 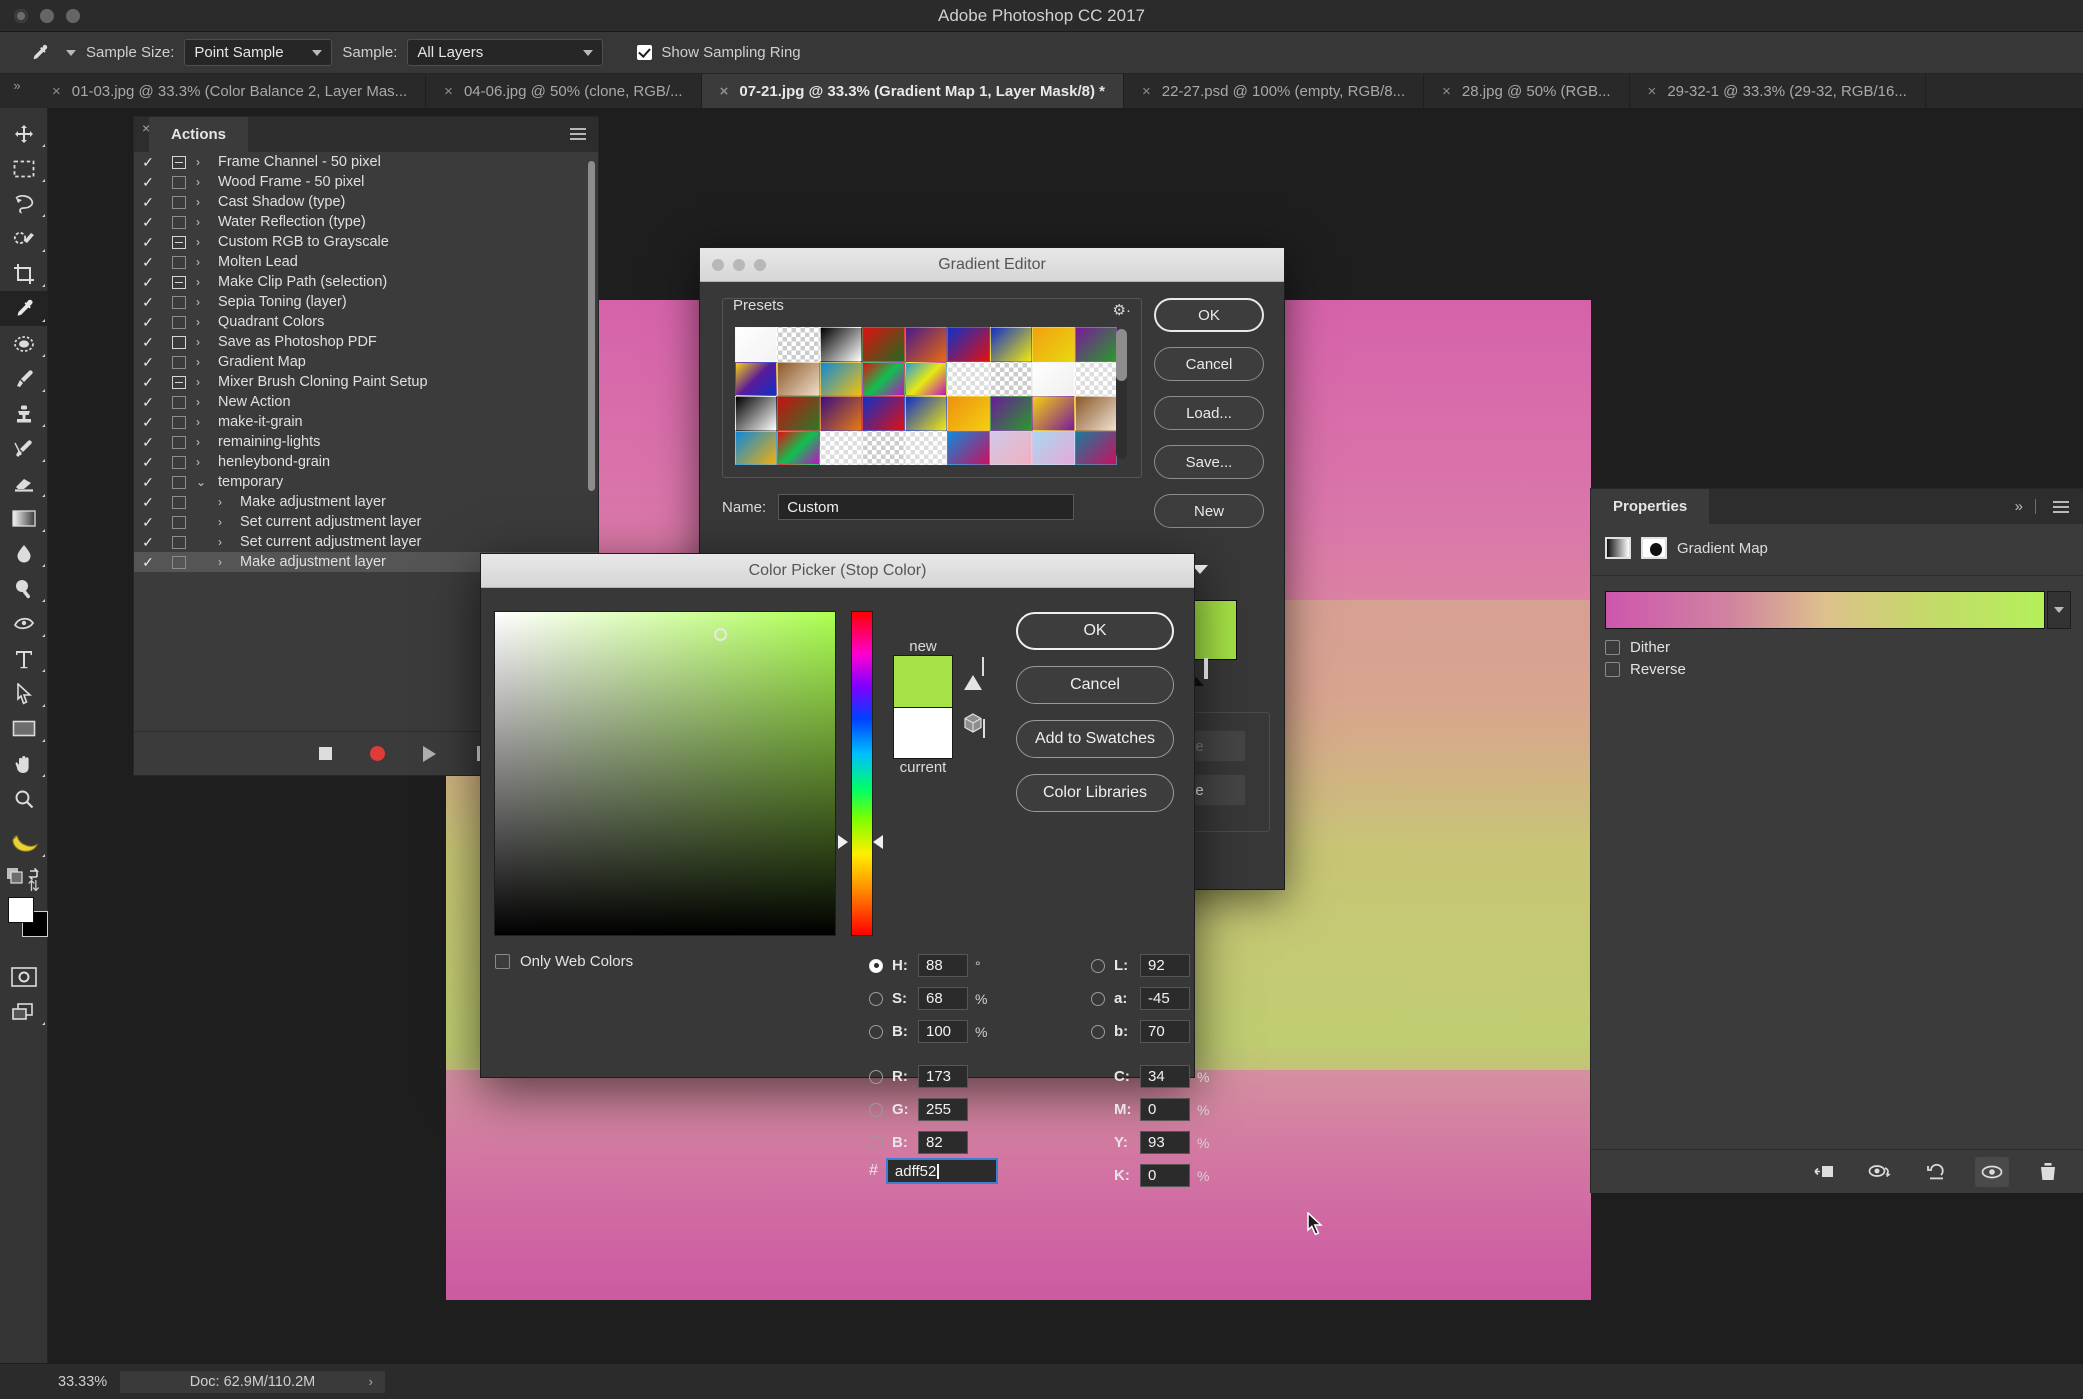 I want to click on out-of-gamut-warning-icon, so click(x=974, y=673).